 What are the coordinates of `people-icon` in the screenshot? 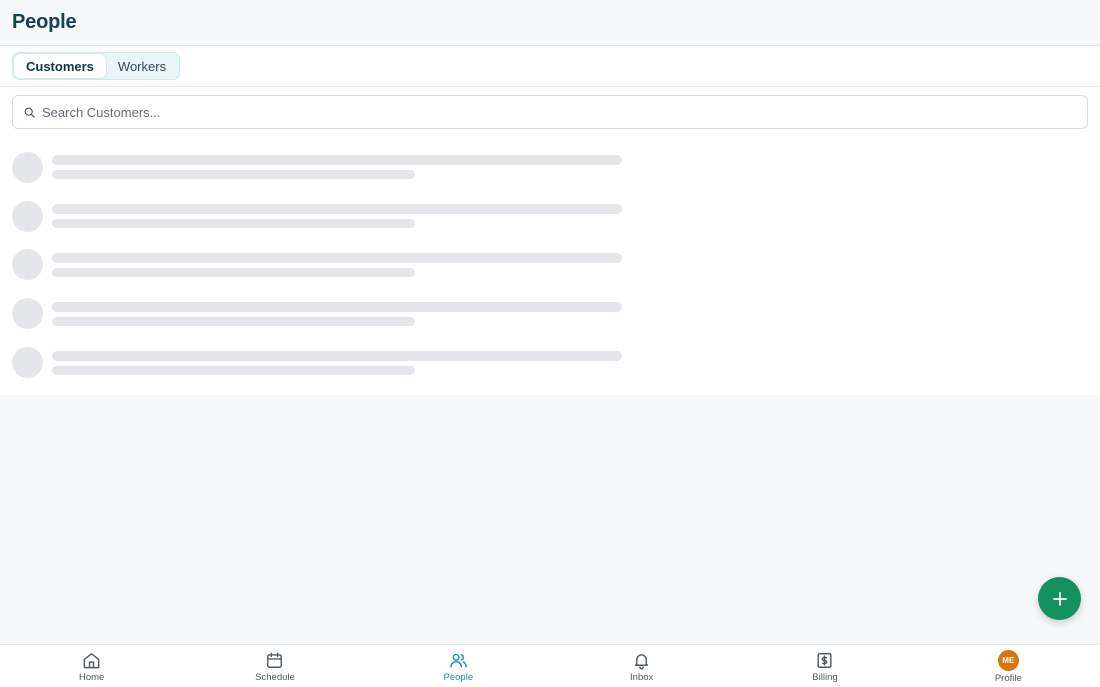 It's located at (458, 660).